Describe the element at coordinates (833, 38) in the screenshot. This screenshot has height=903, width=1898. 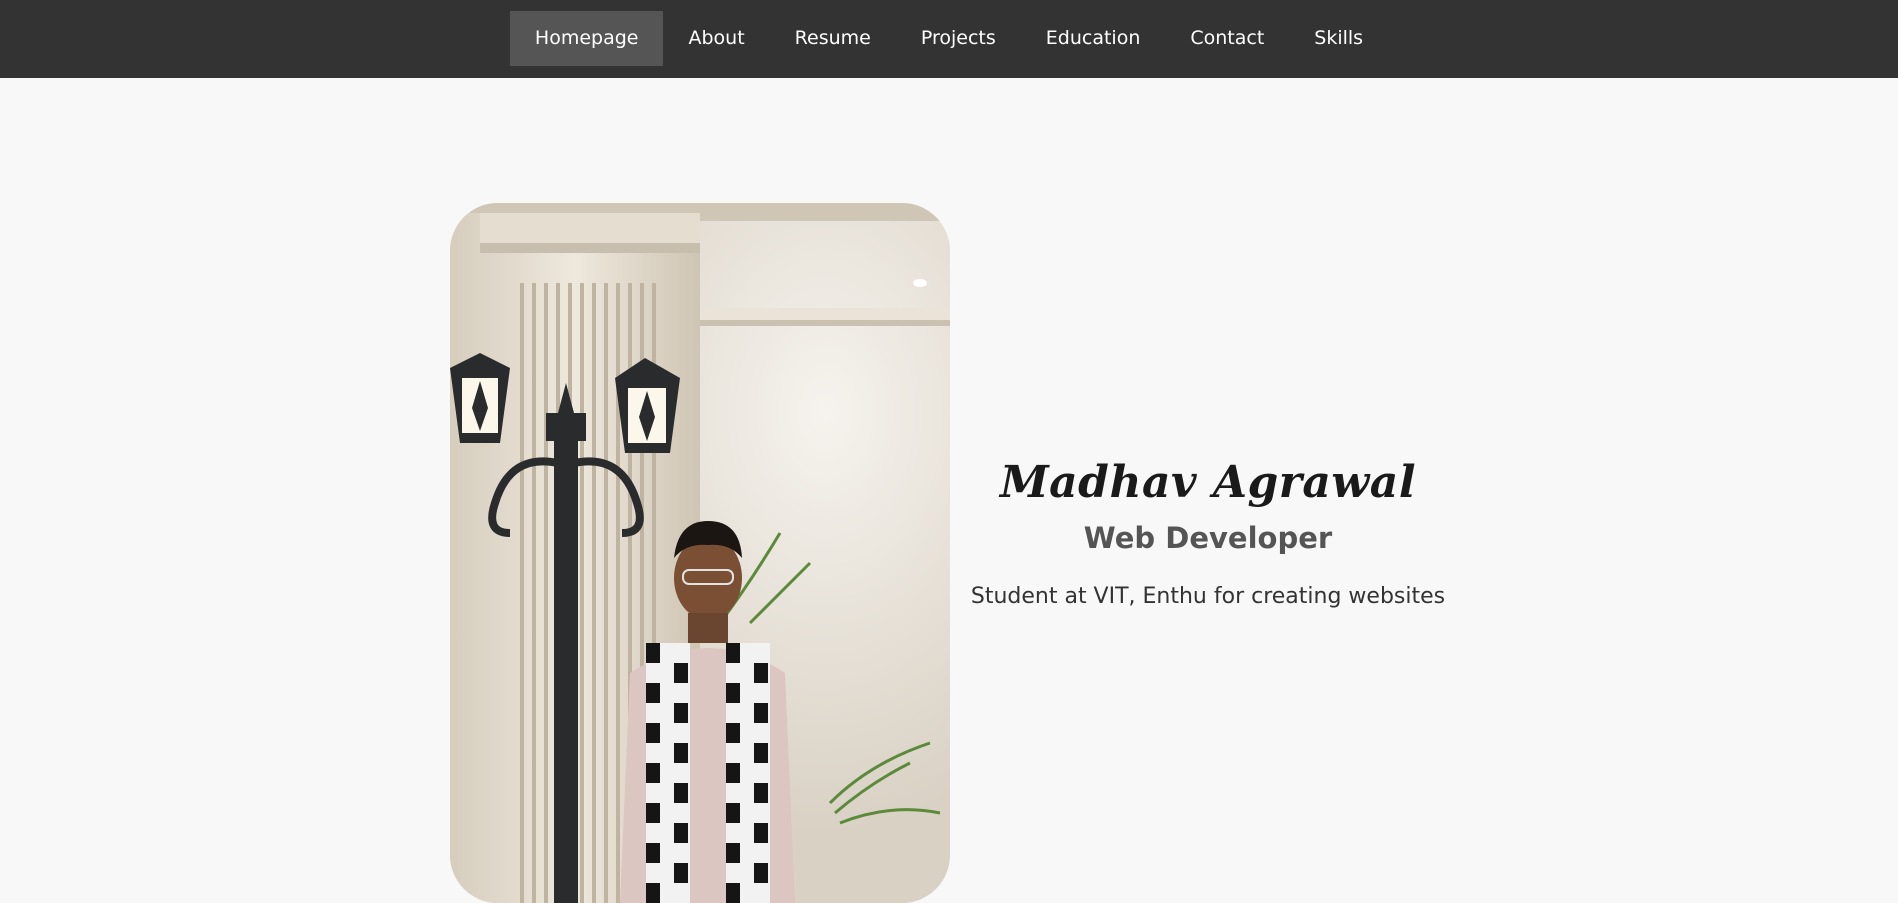
I see `nav-item-resume: Resume` at that location.